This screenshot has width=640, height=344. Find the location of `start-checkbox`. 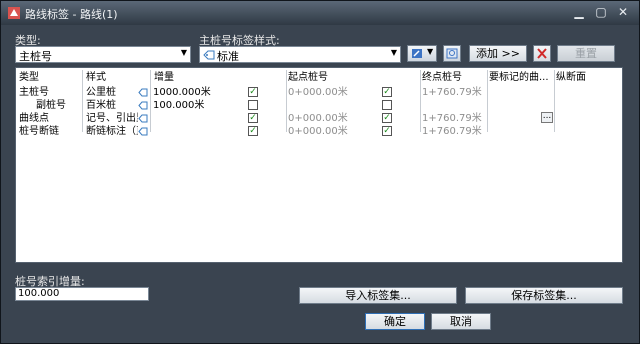

start-checkbox is located at coordinates (253, 105).